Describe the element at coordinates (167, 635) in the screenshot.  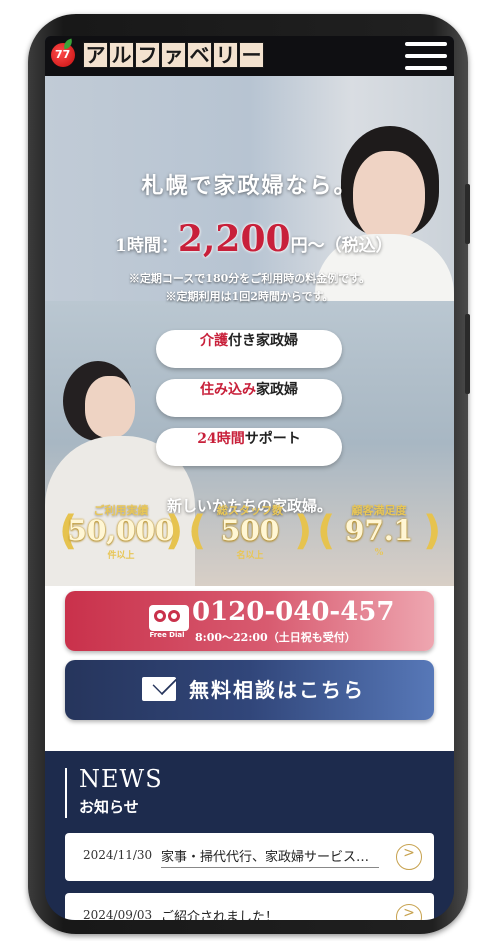
I see `free-dial-label: Free Dial` at that location.